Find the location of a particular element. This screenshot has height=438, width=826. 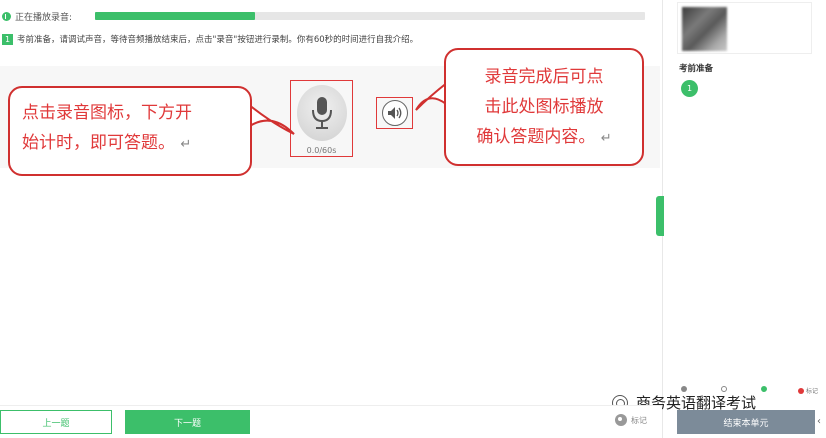

playback-status: 正在播放录音: is located at coordinates (36, 16).